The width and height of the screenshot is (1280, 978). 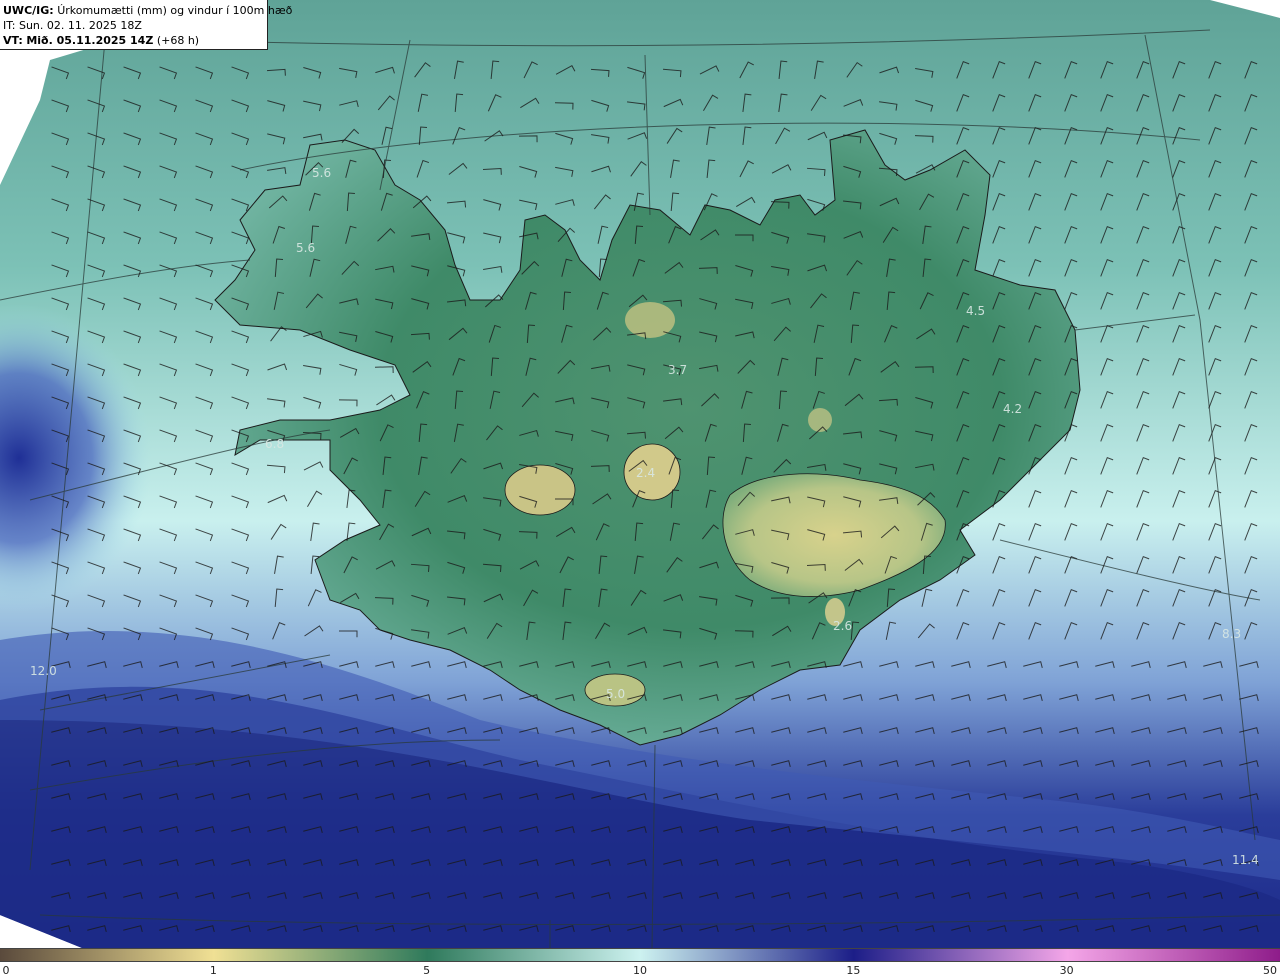 I want to click on product-code: UWC/IG:, so click(x=28, y=10).